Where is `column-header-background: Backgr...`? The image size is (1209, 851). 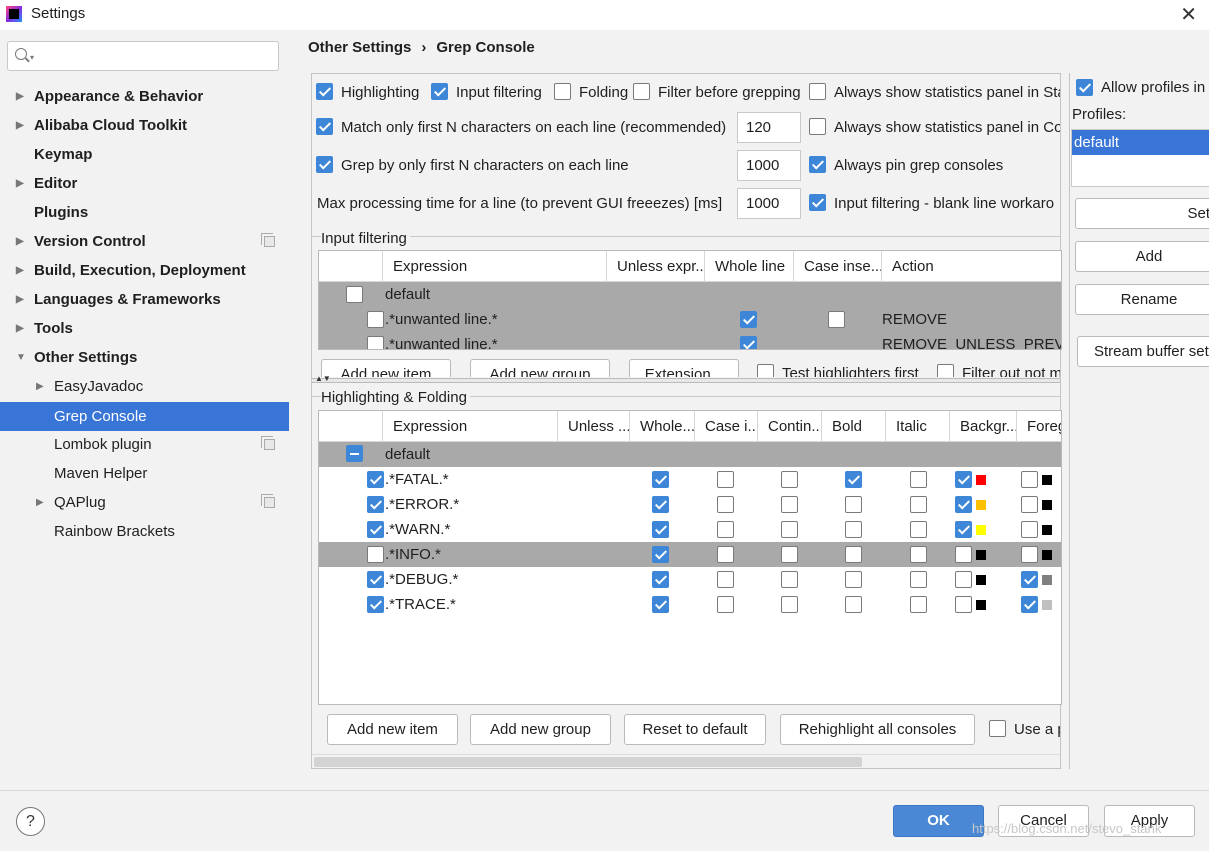
column-header-background: Backgr... is located at coordinates (983, 426).